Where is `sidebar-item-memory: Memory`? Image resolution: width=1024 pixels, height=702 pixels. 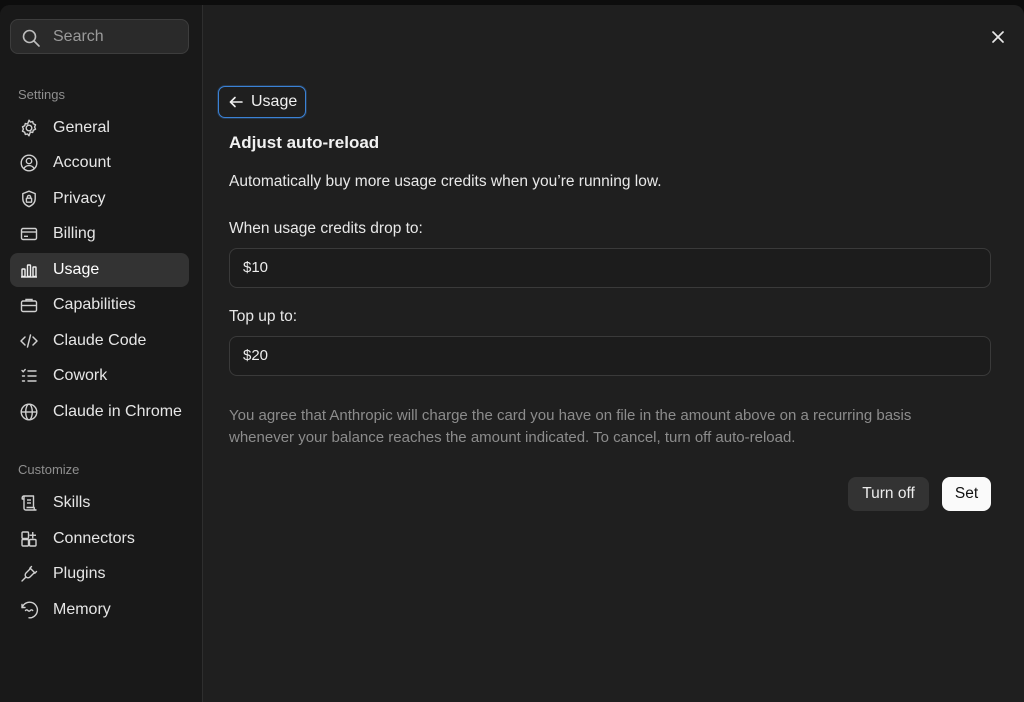 sidebar-item-memory: Memory is located at coordinates (99, 610).